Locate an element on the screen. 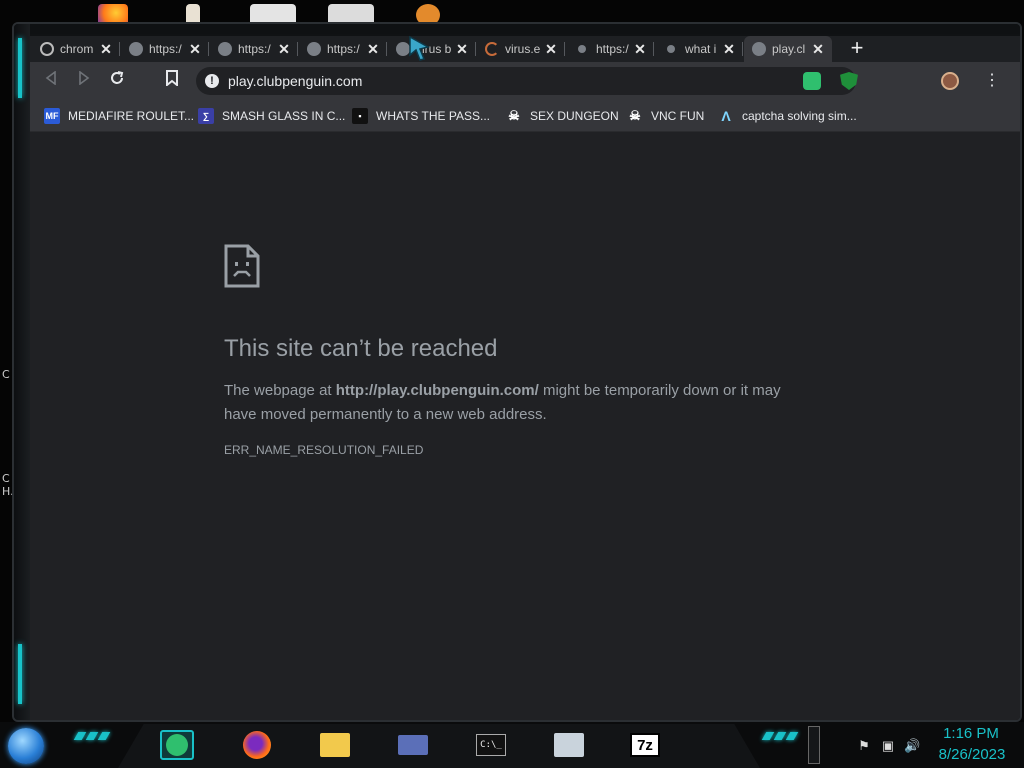  card-icon is located at coordinates (413, 745).